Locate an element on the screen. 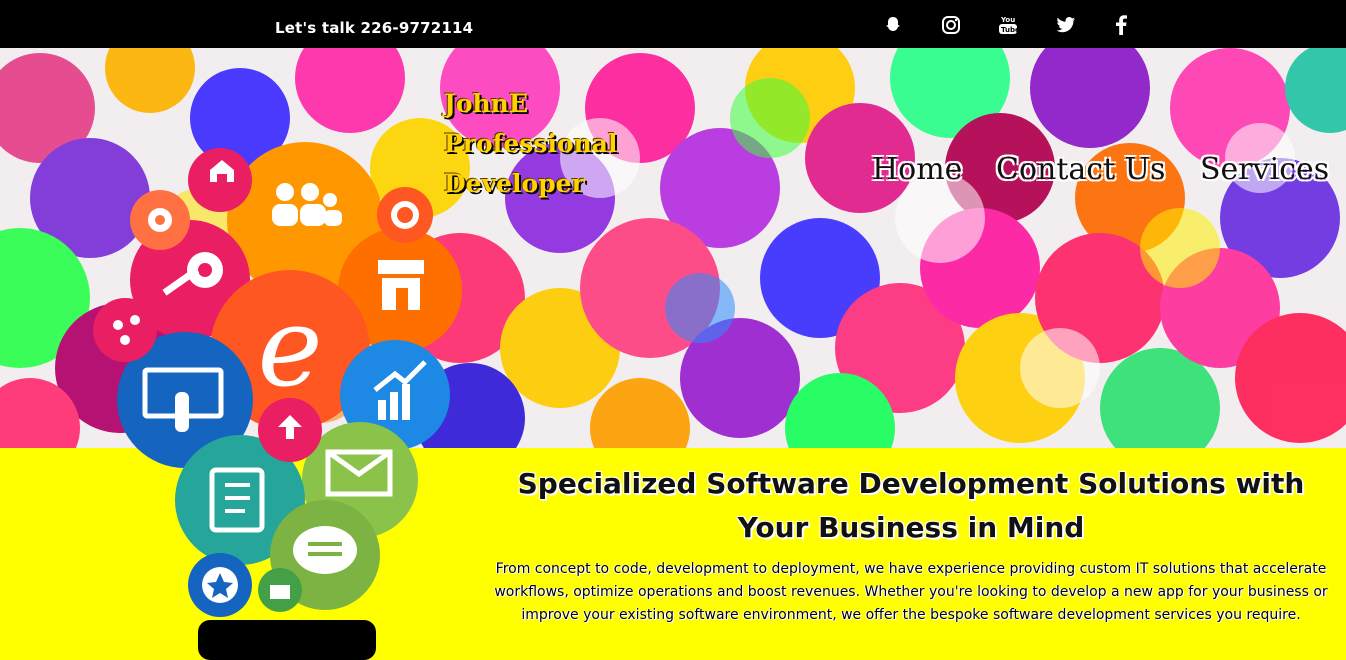 This screenshot has height=660, width=1346. star-badge-icon is located at coordinates (220, 585).